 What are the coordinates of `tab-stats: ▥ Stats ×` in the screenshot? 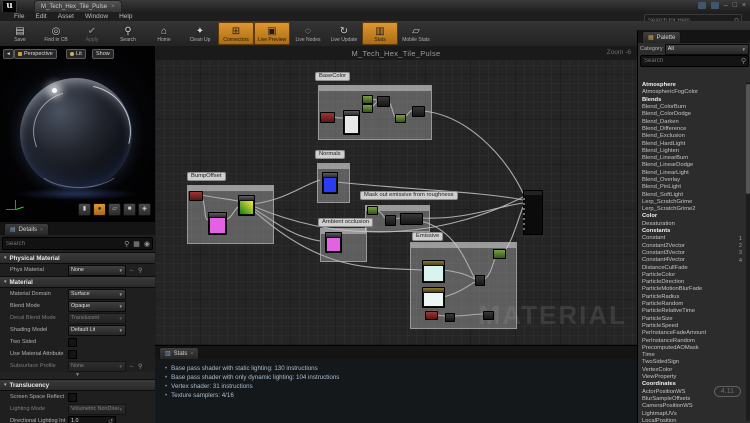 It's located at (179, 353).